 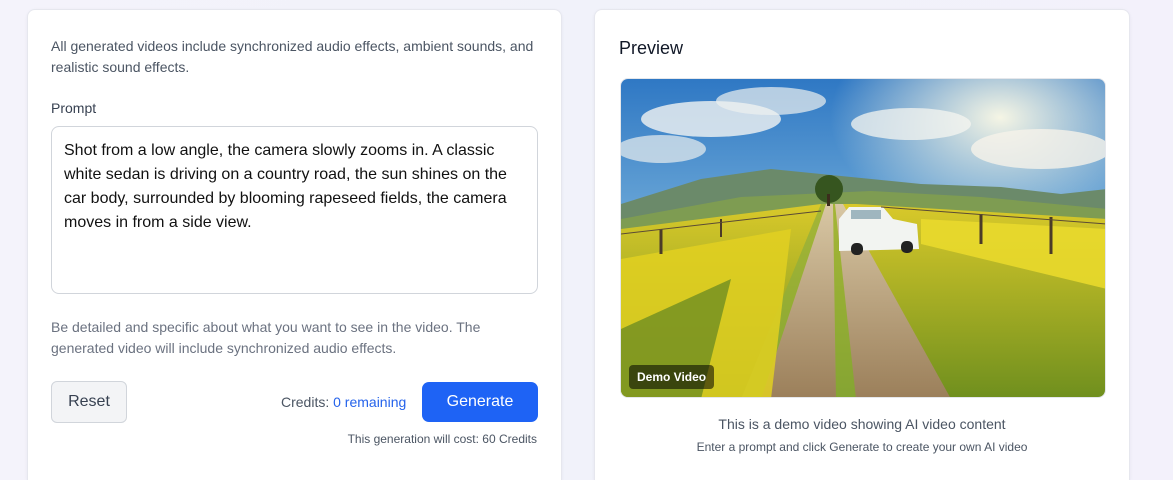 I want to click on prompt-label: Prompt, so click(x=74, y=108).